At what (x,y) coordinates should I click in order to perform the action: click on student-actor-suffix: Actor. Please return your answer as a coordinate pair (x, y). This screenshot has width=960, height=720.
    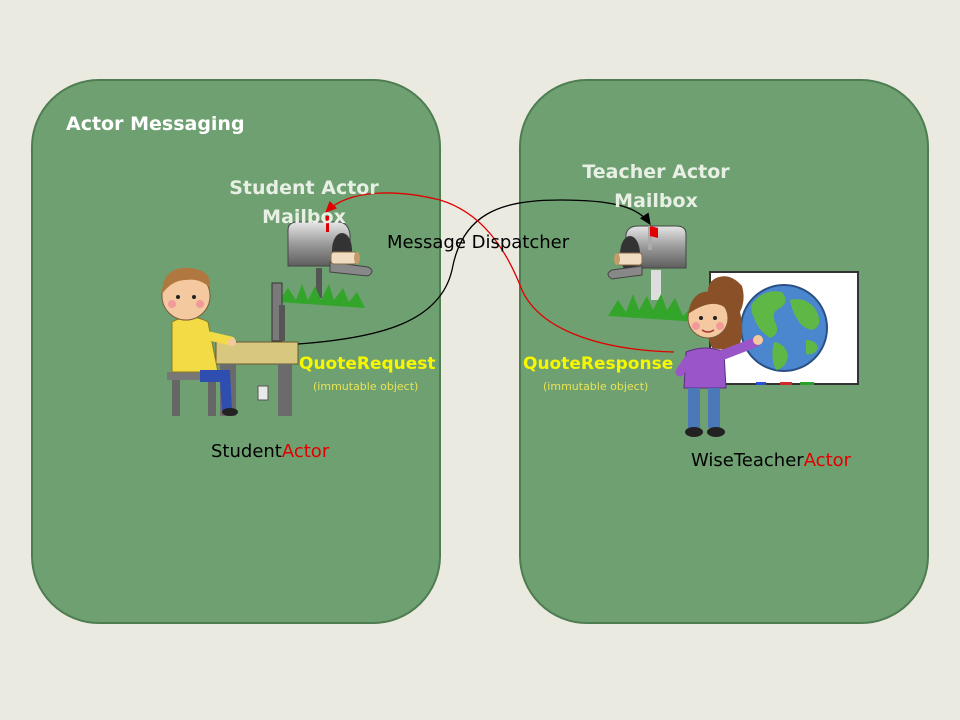
    Looking at the image, I should click on (305, 451).